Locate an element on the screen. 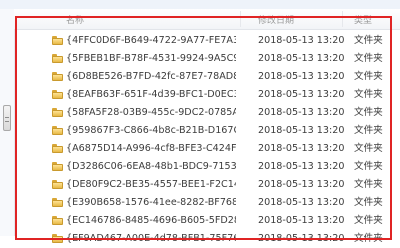 This screenshot has width=400, height=248. navigation-pane is located at coordinates (7, 122).